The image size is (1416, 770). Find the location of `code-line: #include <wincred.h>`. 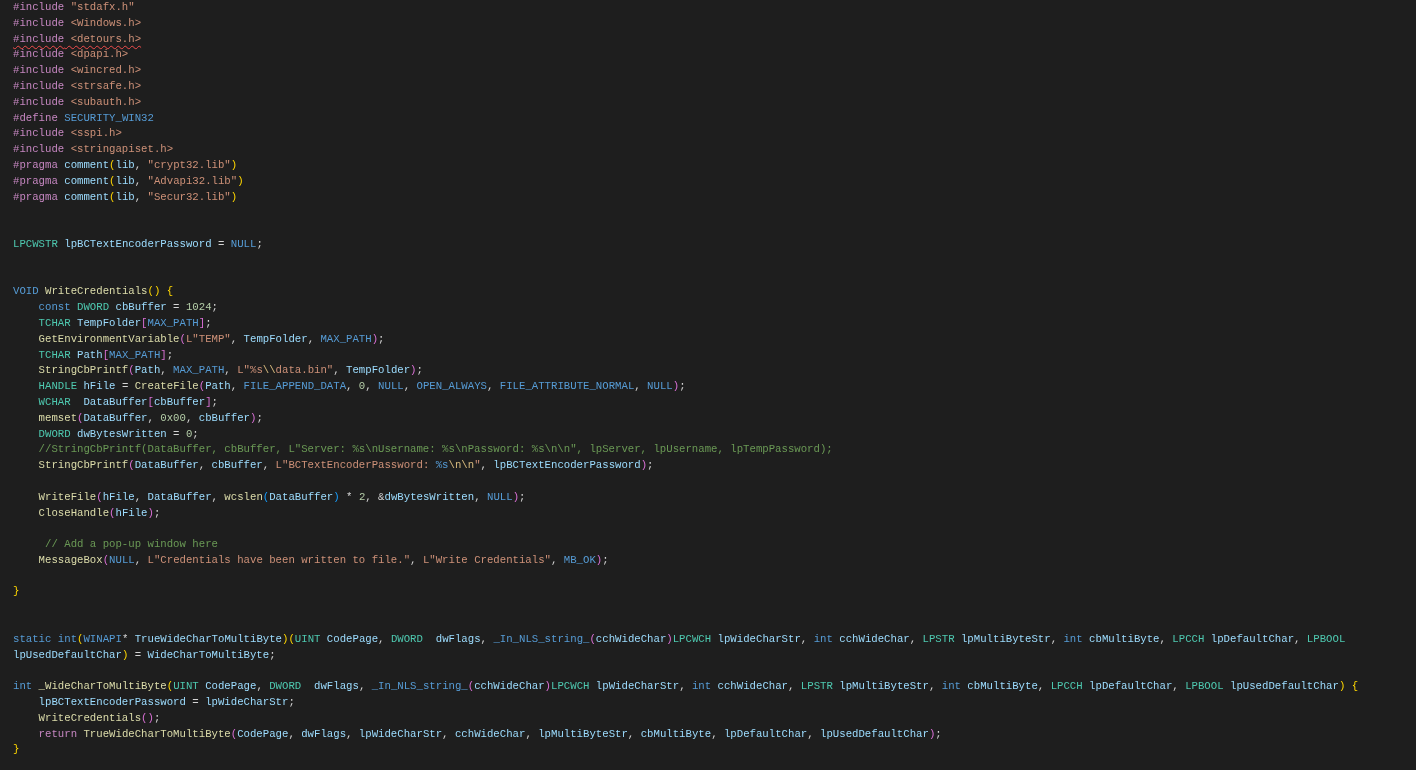

code-line: #include <wincred.h> is located at coordinates (77, 71).